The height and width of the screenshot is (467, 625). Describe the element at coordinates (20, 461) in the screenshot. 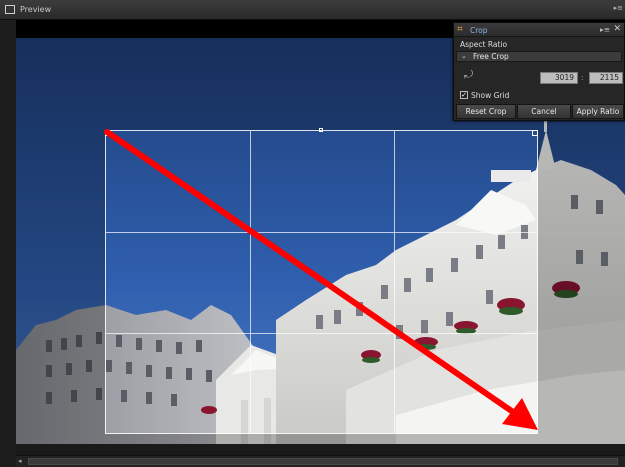

I see `scroll-left-icon: ◂` at that location.